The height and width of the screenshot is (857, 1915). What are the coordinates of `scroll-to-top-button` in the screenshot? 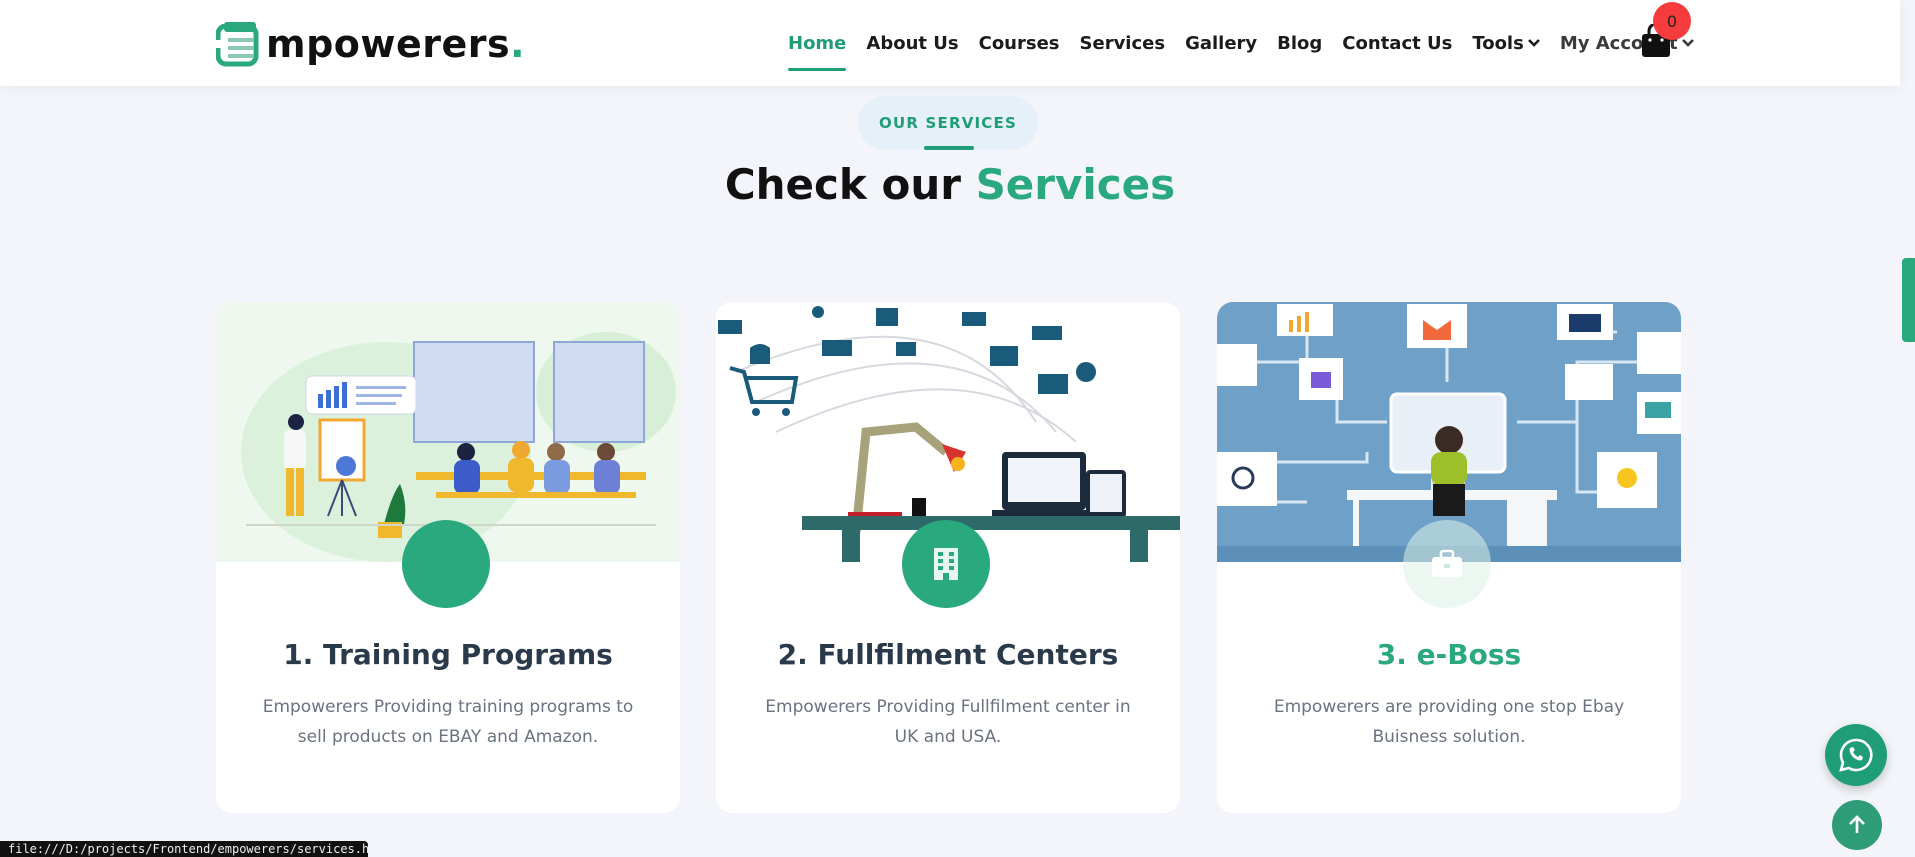 It's located at (1857, 825).